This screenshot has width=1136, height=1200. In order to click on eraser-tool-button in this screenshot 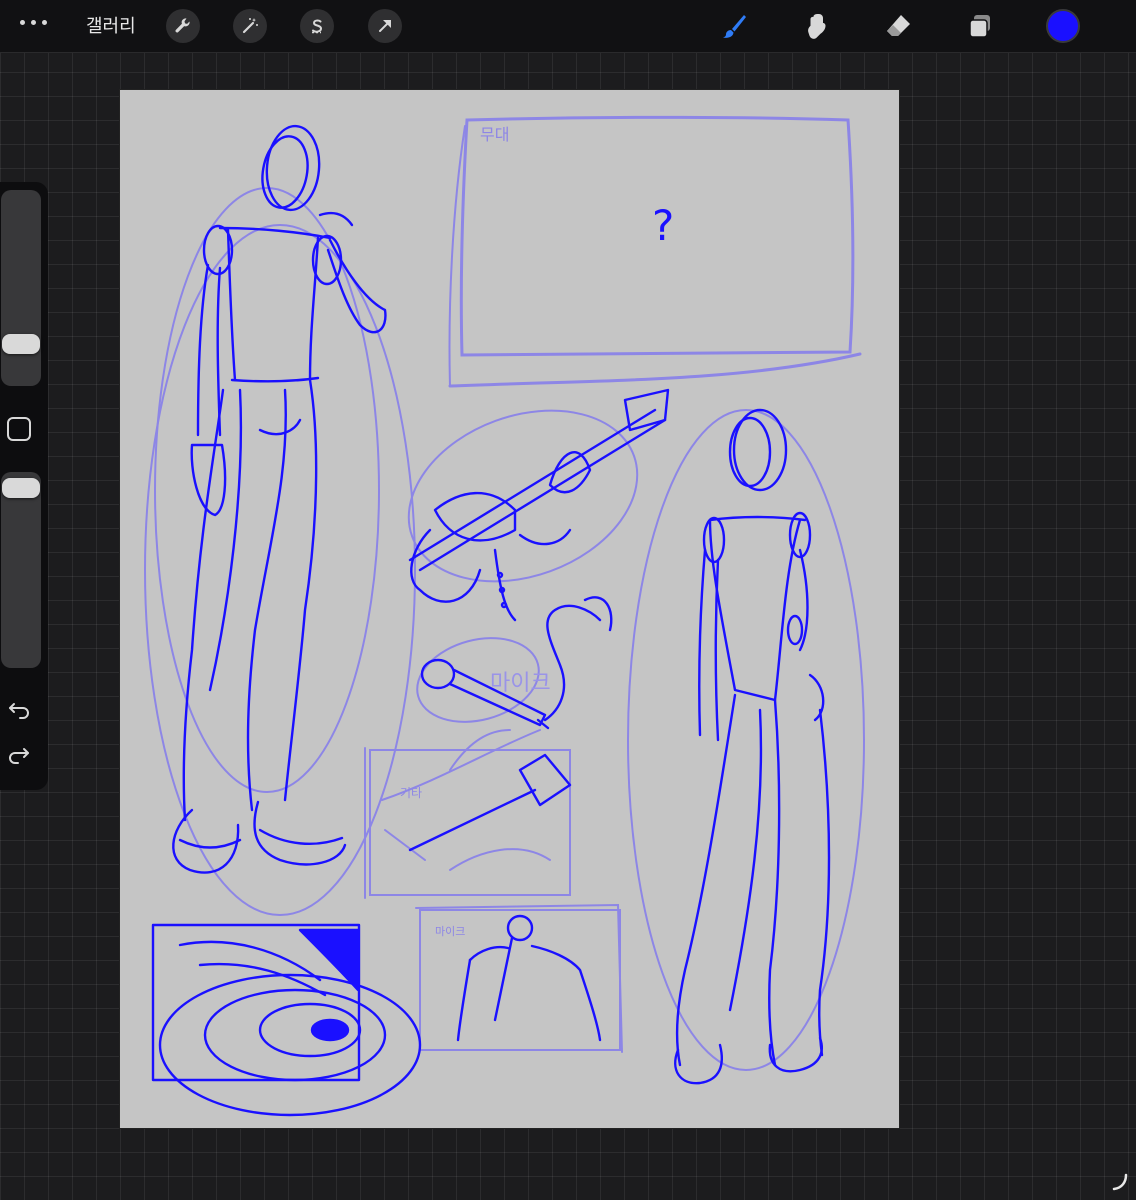, I will do `click(898, 26)`.